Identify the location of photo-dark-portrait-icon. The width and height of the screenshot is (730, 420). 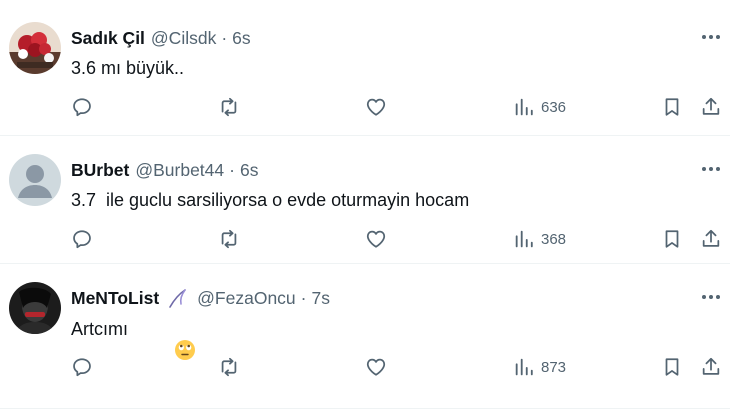
(35, 308).